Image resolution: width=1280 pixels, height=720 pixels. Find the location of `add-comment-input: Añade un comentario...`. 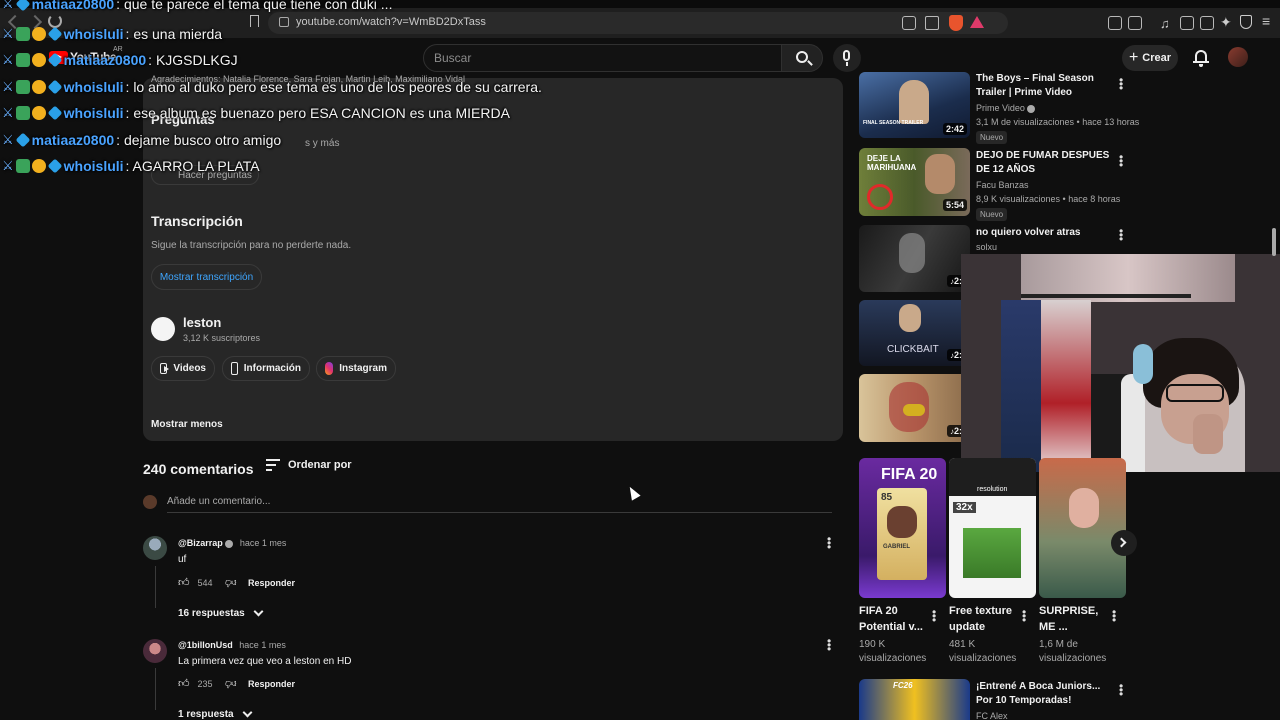

add-comment-input: Añade un comentario... is located at coordinates (218, 501).